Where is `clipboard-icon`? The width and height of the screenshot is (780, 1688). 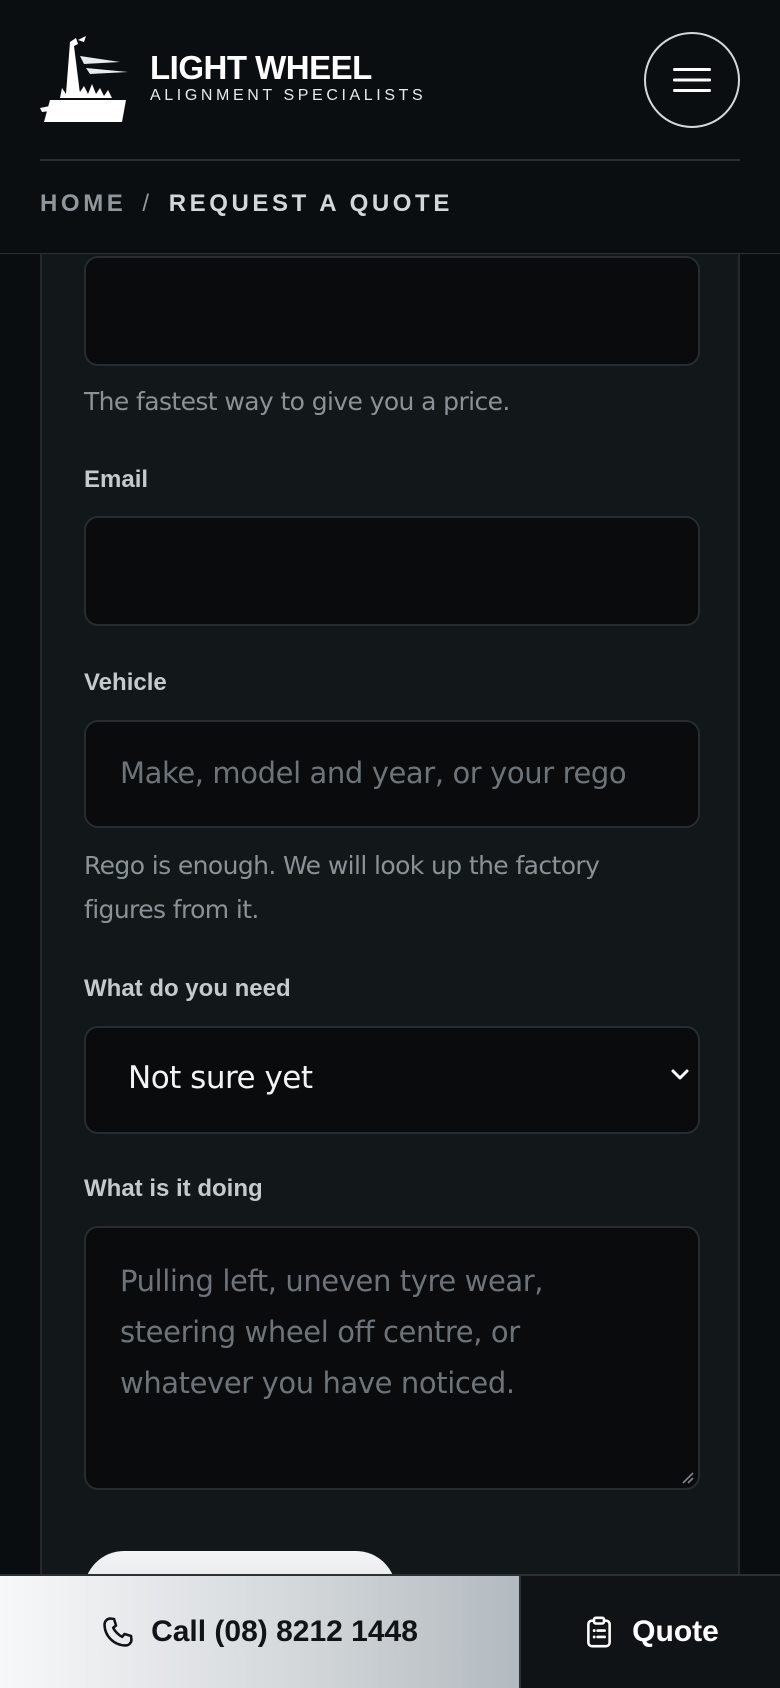 clipboard-icon is located at coordinates (599, 1632).